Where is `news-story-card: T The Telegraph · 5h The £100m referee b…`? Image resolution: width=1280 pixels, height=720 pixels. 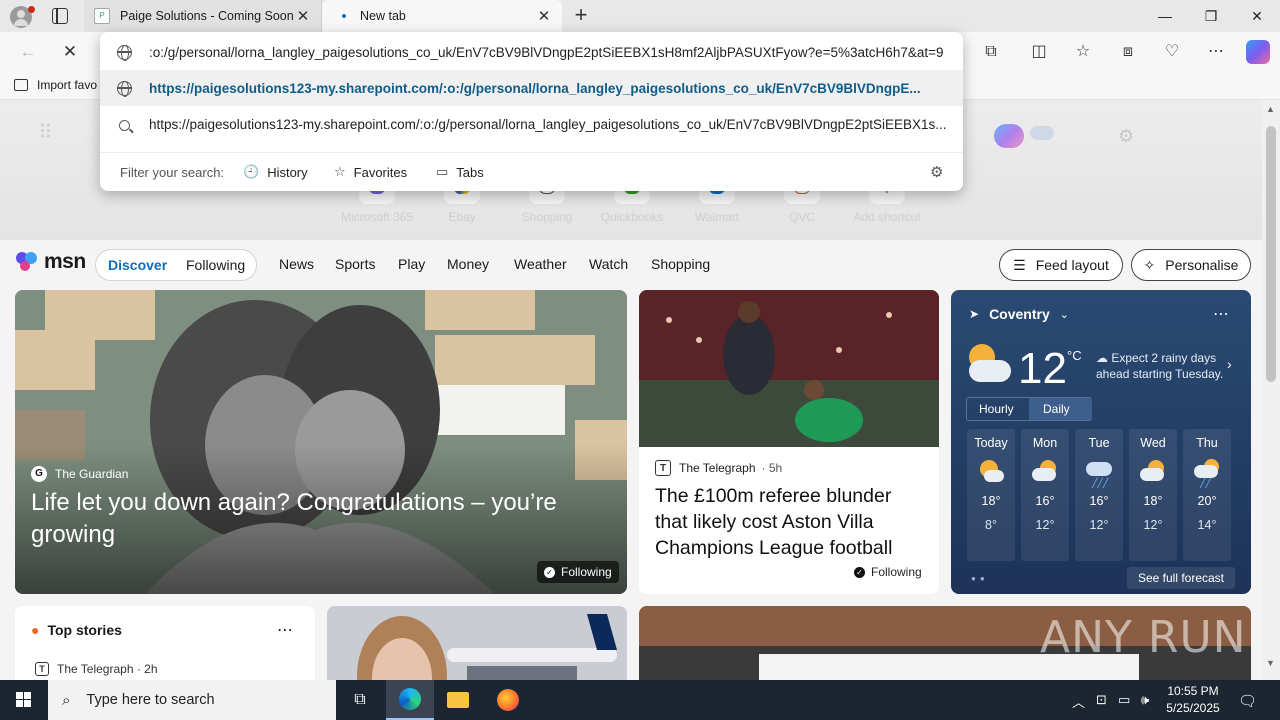 news-story-card: T The Telegraph · 5h The £100m referee b… is located at coordinates (789, 442).